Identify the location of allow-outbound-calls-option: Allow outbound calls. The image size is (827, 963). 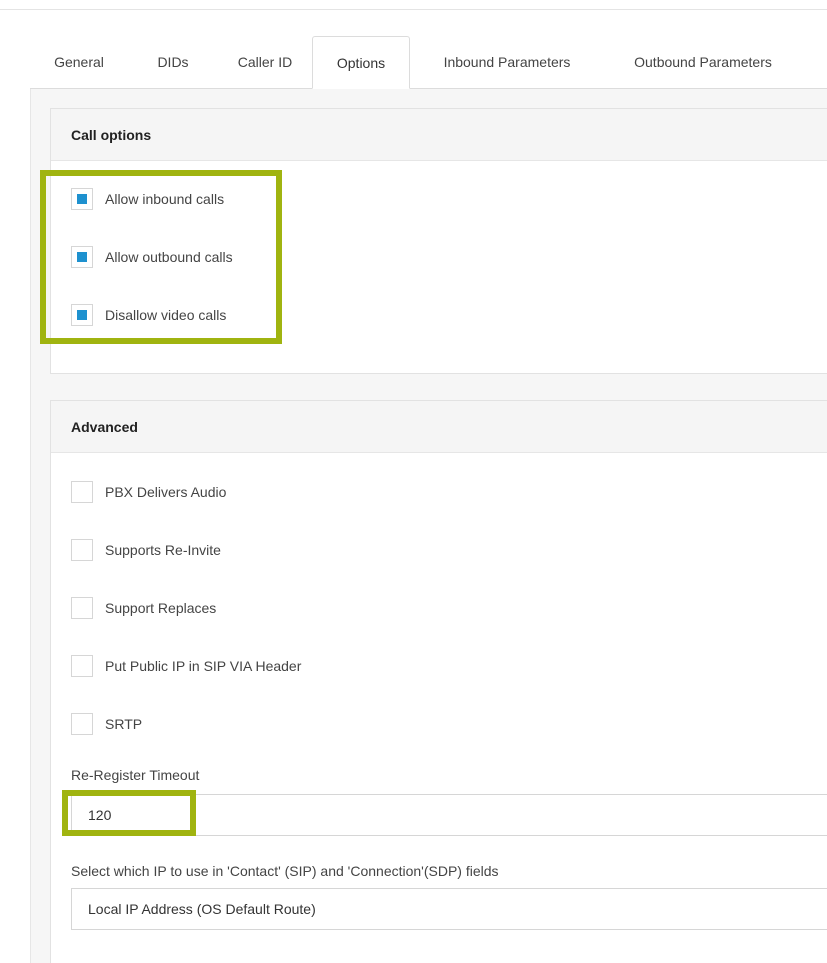
(152, 257).